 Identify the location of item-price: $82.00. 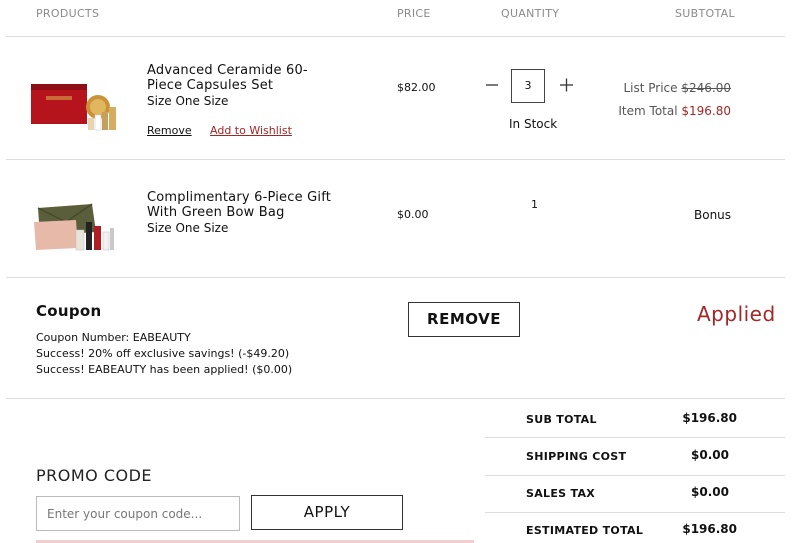
(416, 87).